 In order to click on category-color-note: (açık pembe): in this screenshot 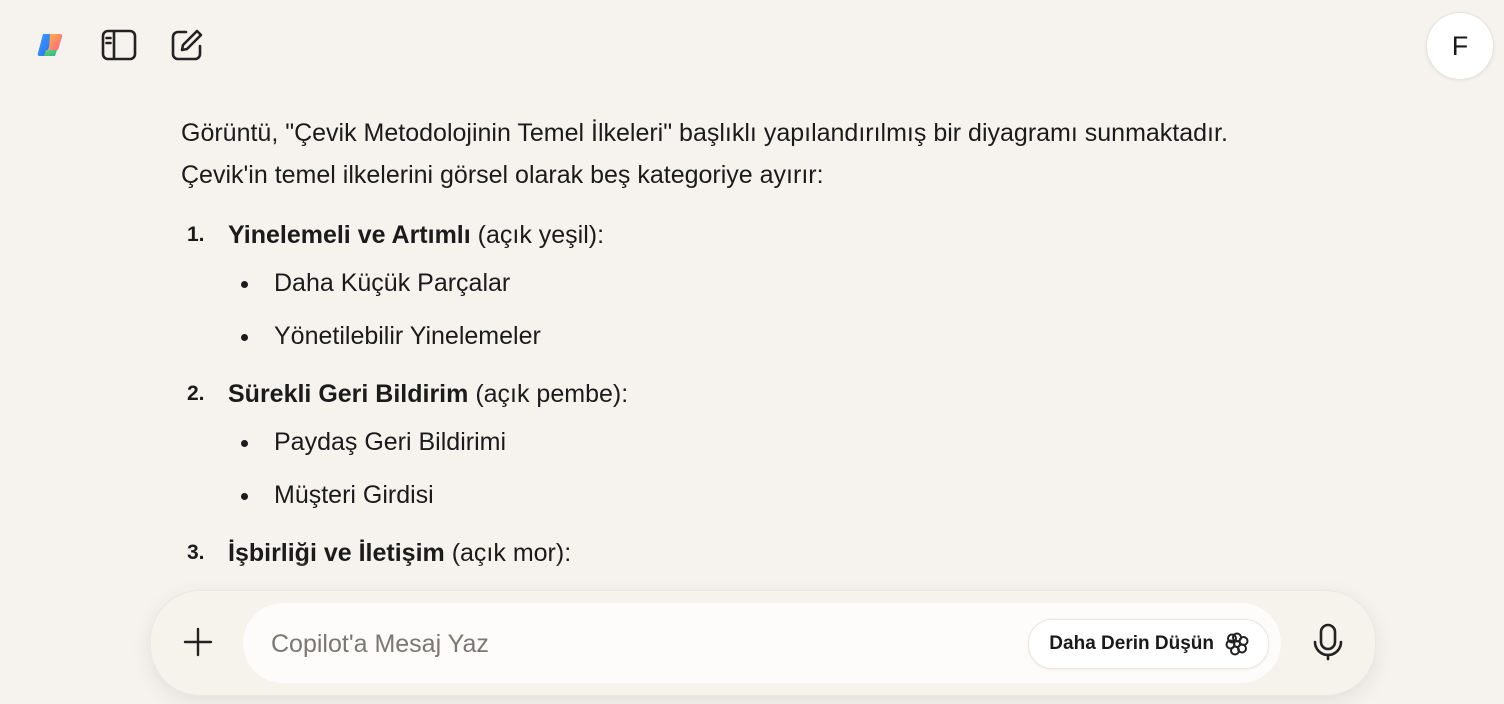, I will do `click(552, 394)`.